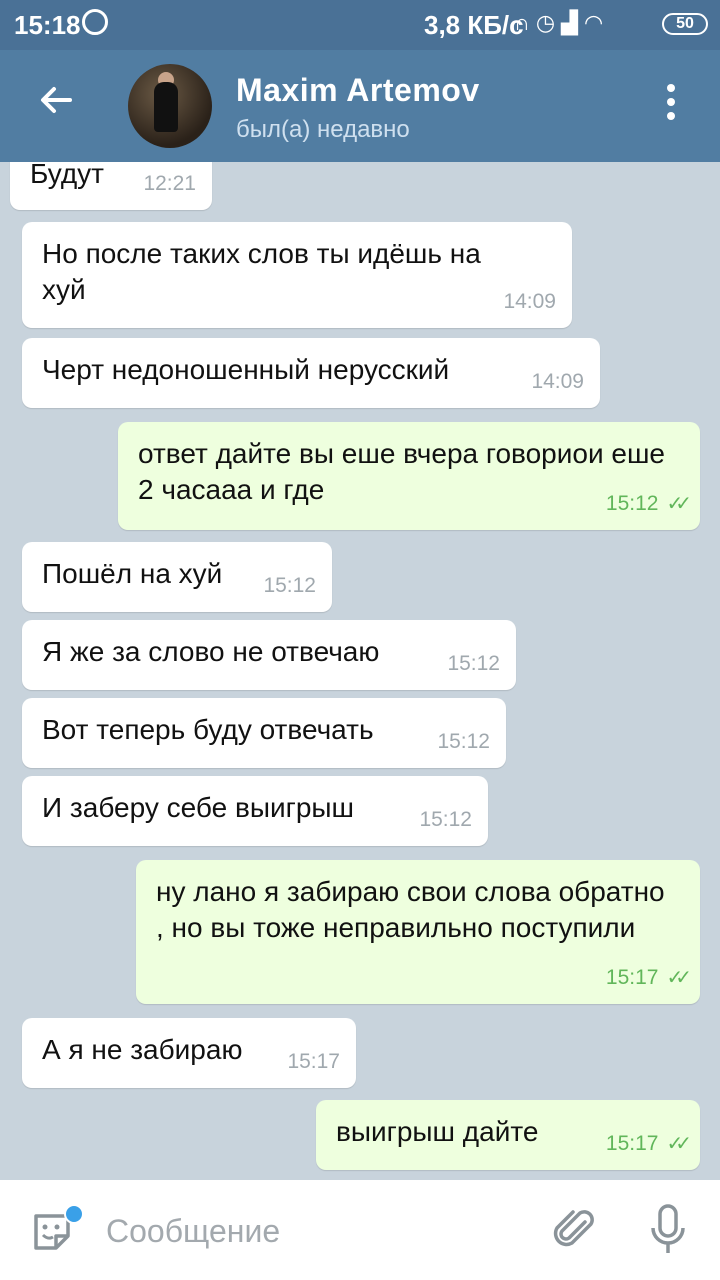 This screenshot has height=1280, width=720. I want to click on message-time: 15:17, so click(313, 1061).